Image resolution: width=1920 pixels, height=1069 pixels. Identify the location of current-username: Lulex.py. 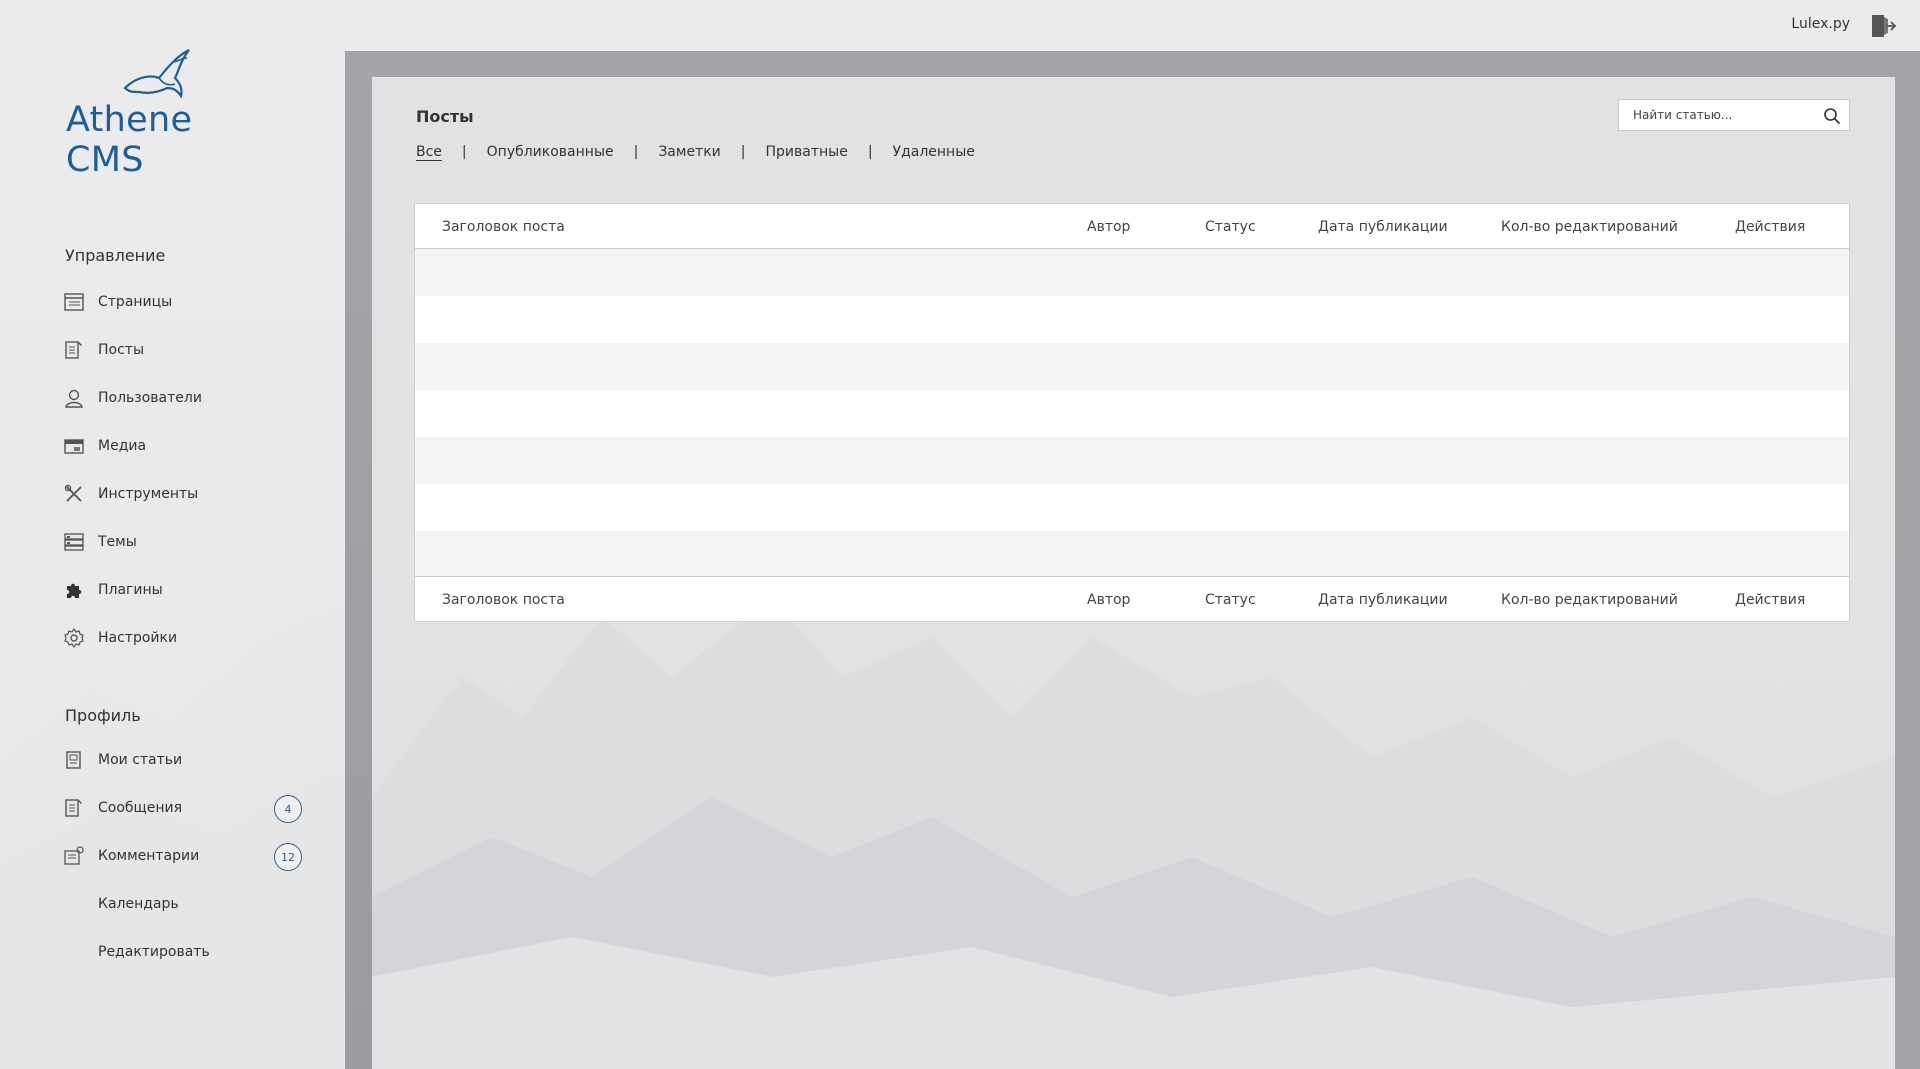
(1820, 24).